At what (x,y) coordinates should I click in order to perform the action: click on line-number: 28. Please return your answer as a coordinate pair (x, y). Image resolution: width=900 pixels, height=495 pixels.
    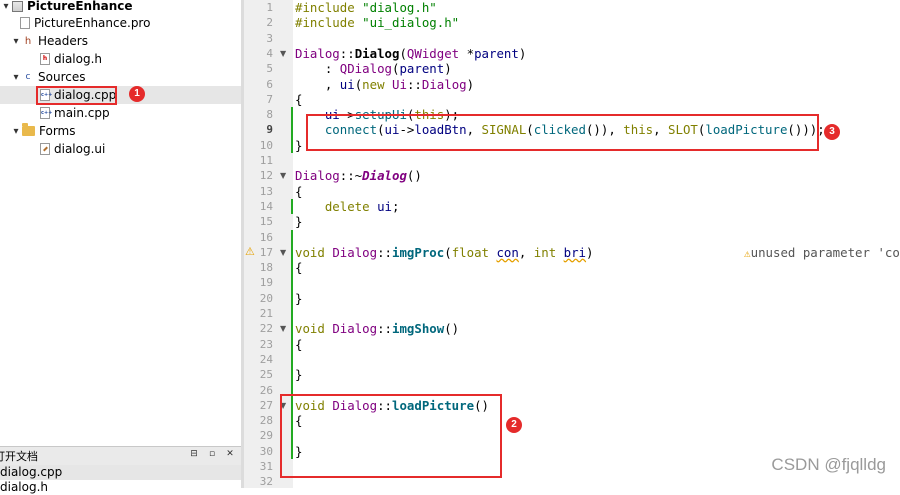
    Looking at the image, I should click on (266, 421).